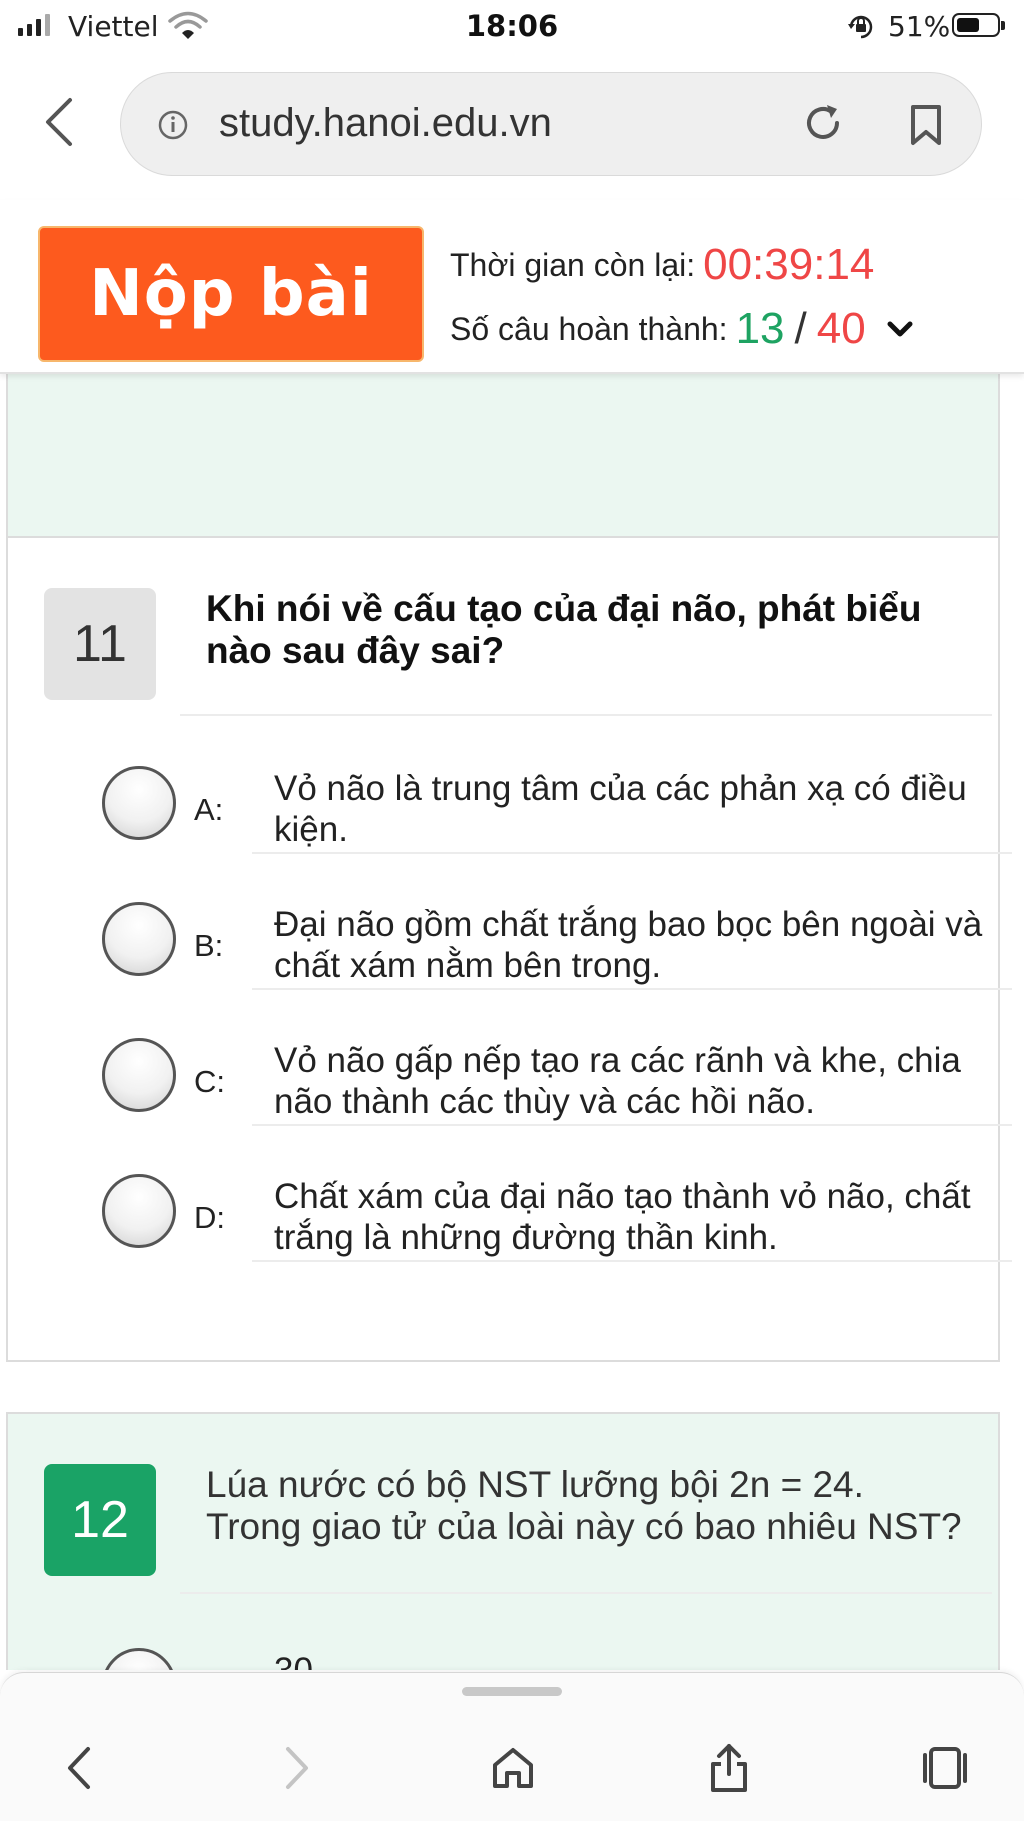 The image size is (1024, 1821). I want to click on question-number: 11, so click(100, 644).